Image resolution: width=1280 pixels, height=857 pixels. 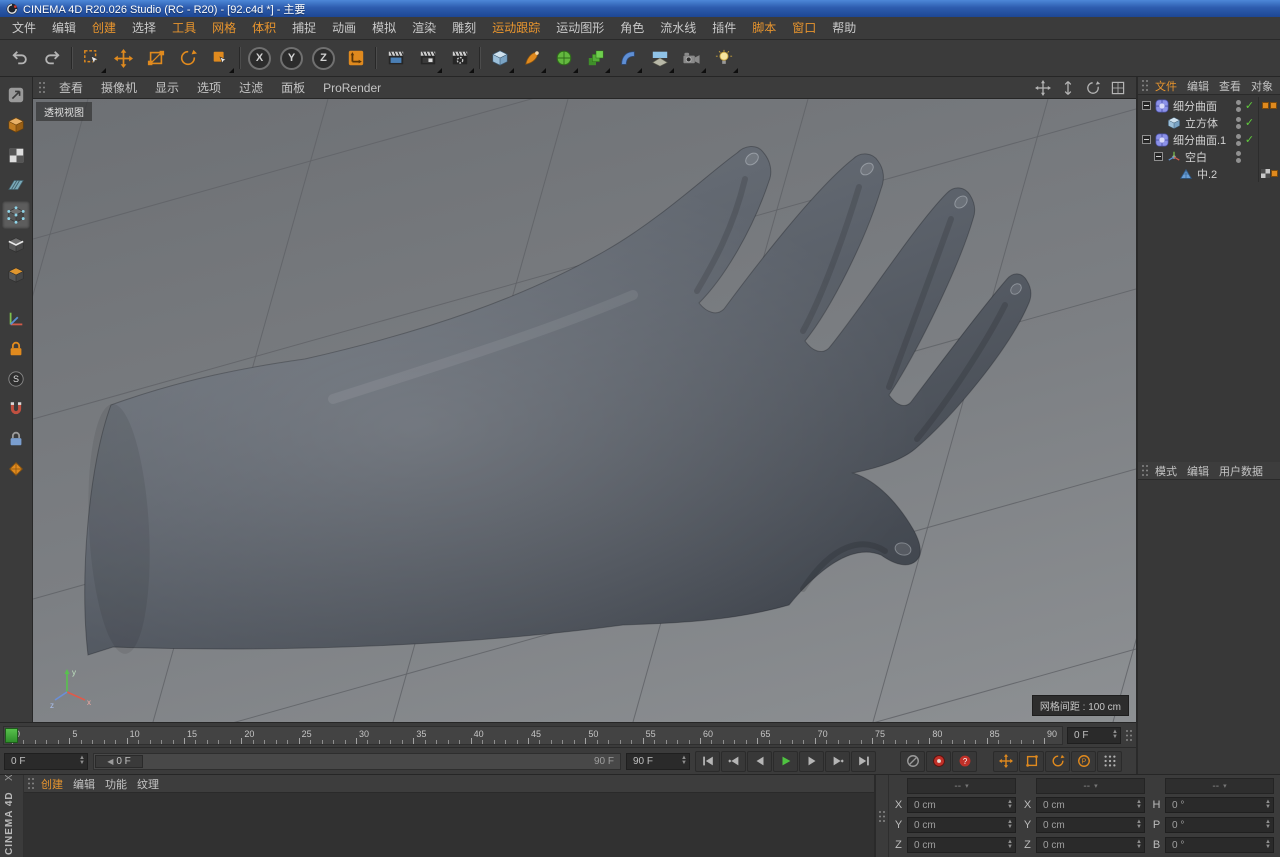 I want to click on attr-menu-user-data: 用户数据, so click(x=1241, y=471).